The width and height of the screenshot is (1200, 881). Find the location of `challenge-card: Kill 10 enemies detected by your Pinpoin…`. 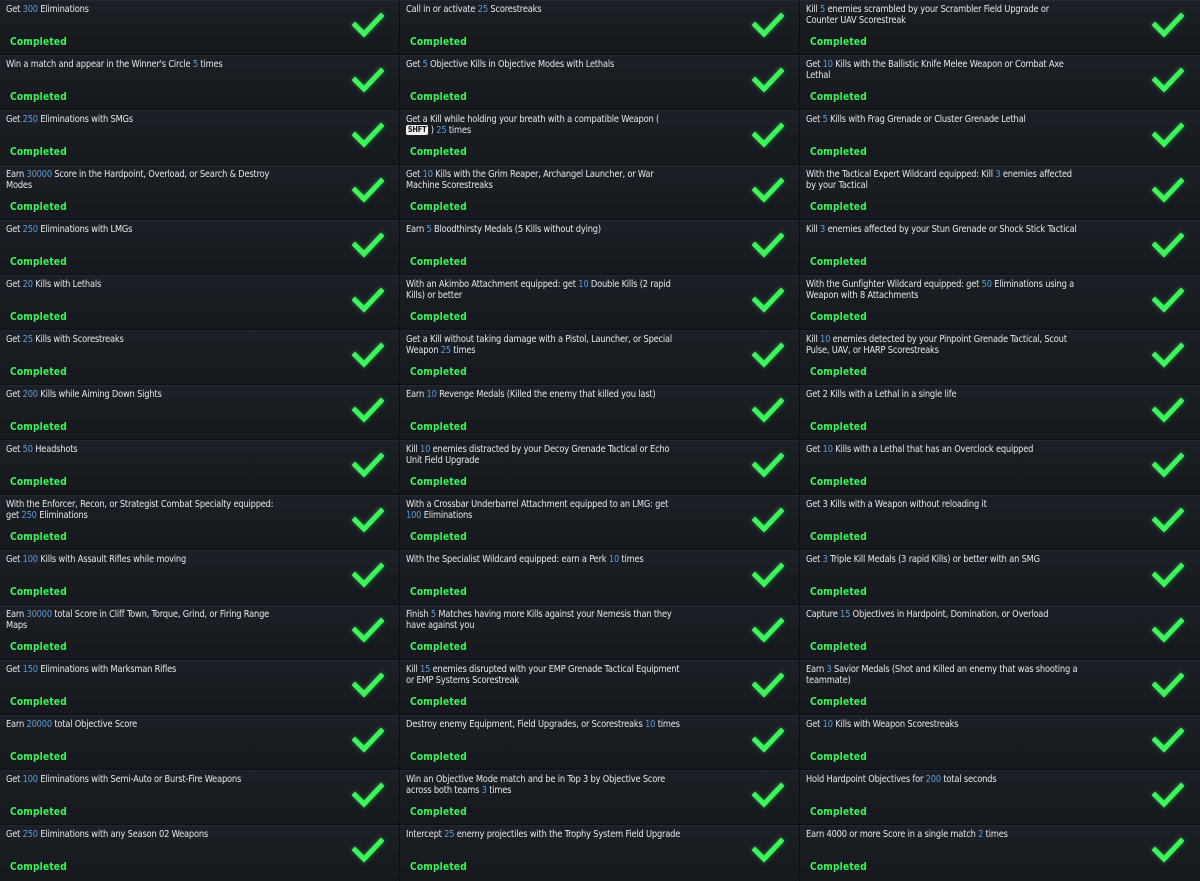

challenge-card: Kill 10 enemies detected by your Pinpoin… is located at coordinates (1000, 357).